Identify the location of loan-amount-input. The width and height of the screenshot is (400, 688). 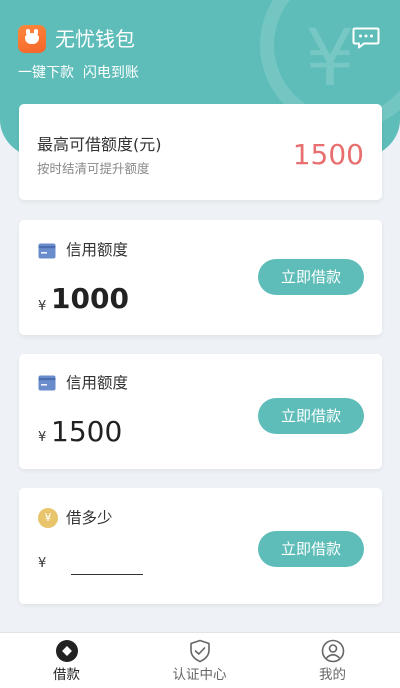
(107, 565).